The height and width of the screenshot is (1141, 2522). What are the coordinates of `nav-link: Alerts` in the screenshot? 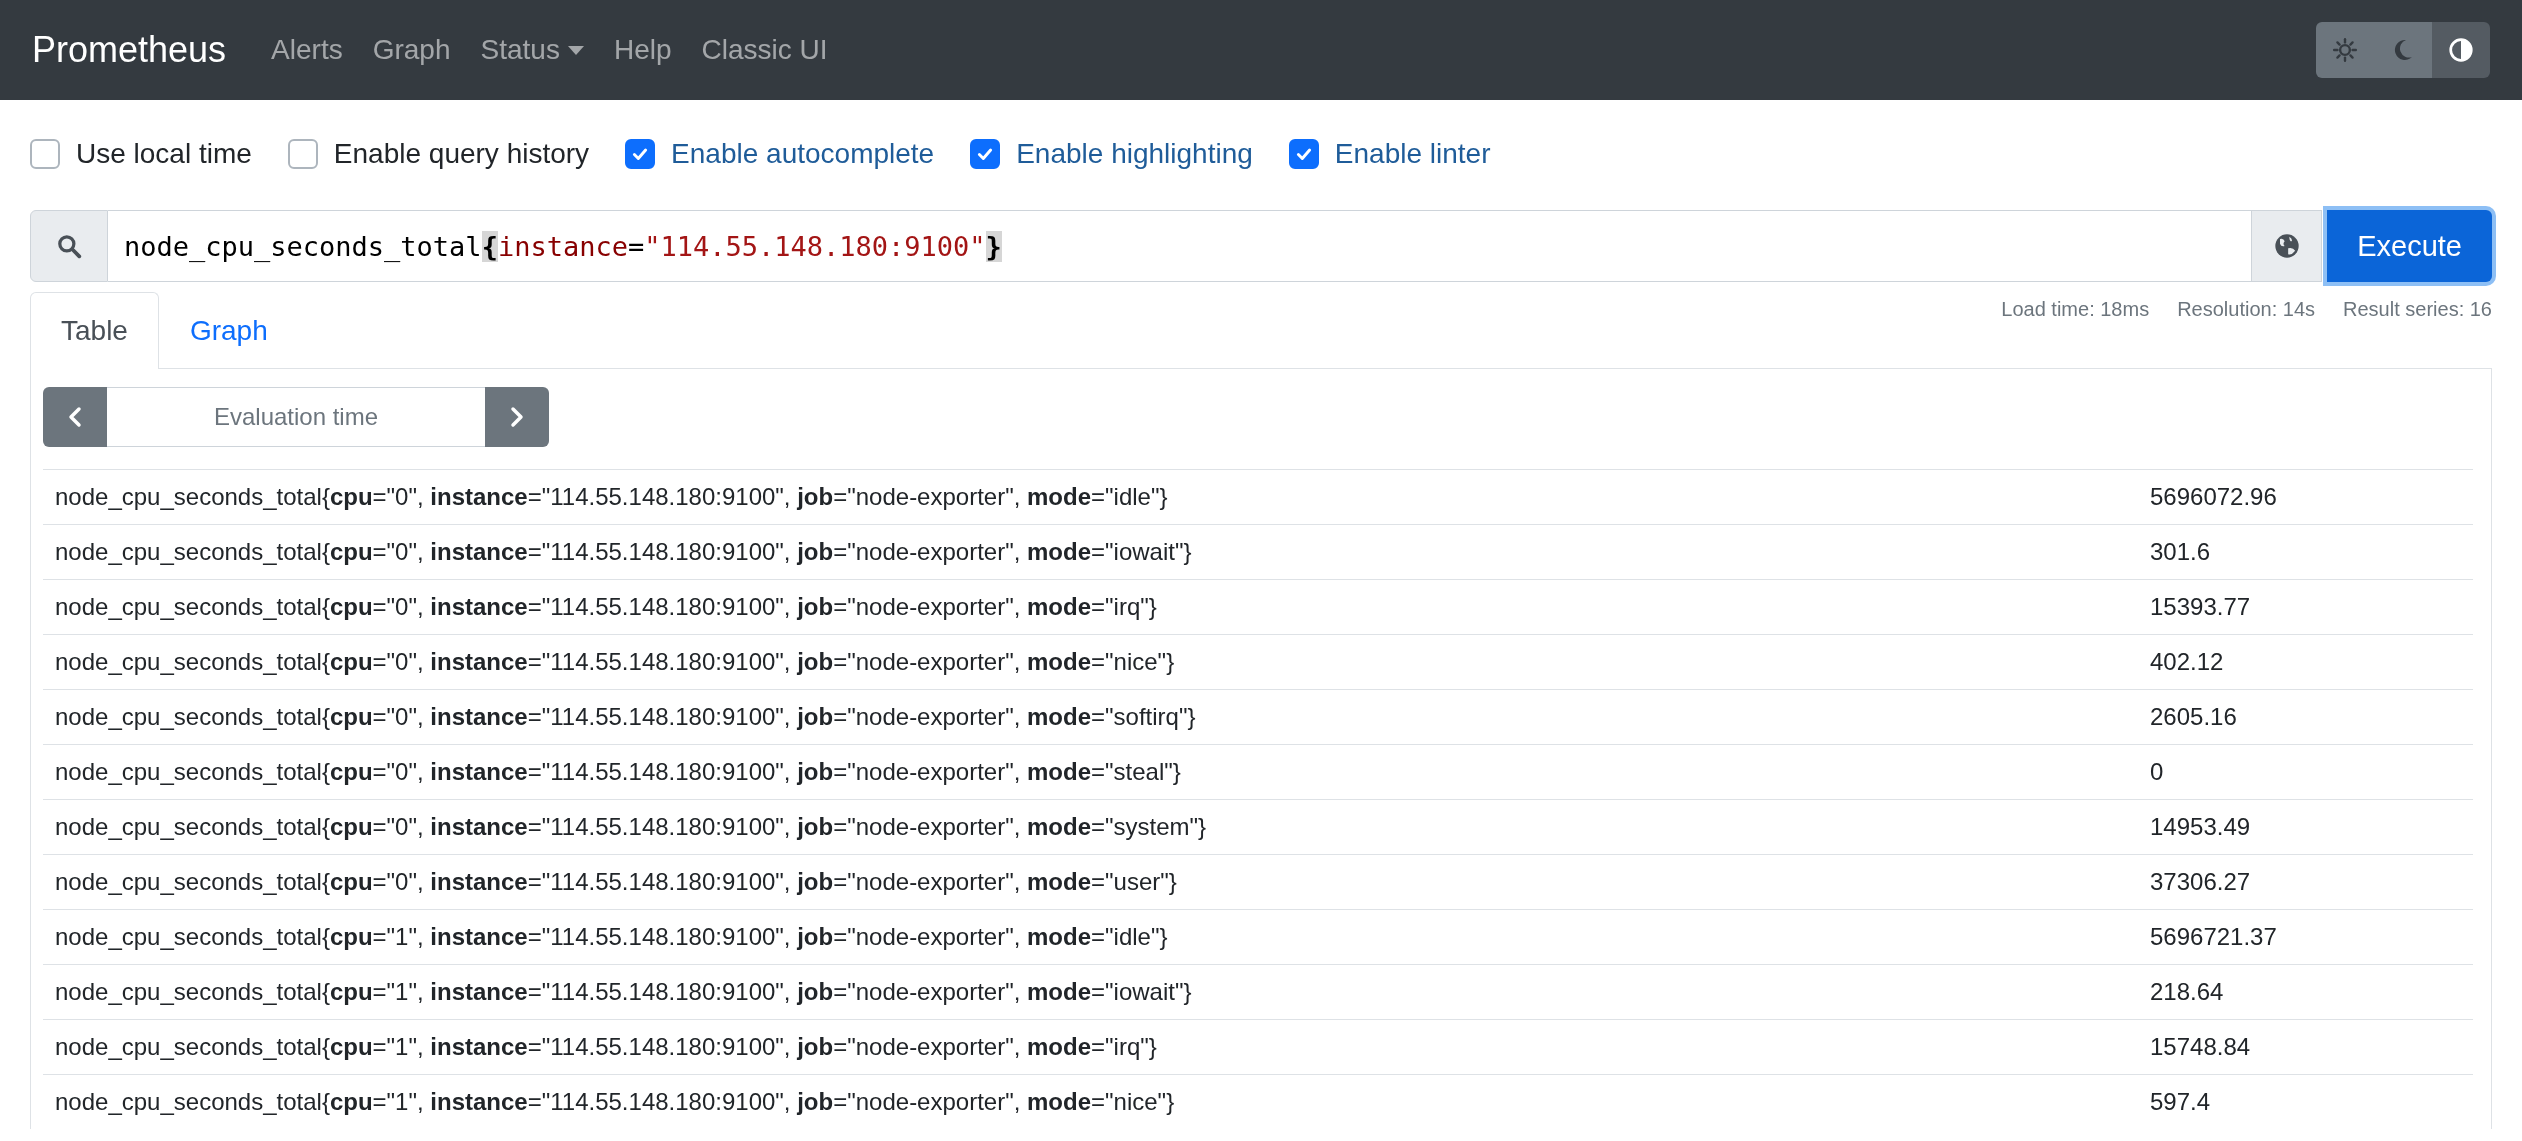 It's located at (307, 50).